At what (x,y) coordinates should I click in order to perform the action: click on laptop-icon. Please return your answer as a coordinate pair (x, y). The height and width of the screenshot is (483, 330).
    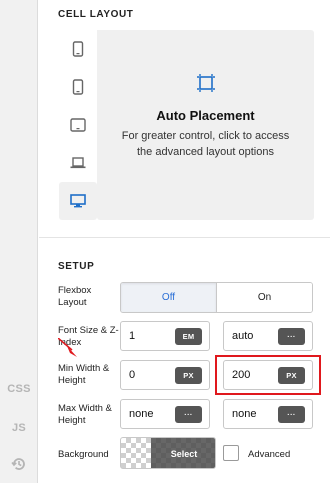
    Looking at the image, I should click on (78, 163).